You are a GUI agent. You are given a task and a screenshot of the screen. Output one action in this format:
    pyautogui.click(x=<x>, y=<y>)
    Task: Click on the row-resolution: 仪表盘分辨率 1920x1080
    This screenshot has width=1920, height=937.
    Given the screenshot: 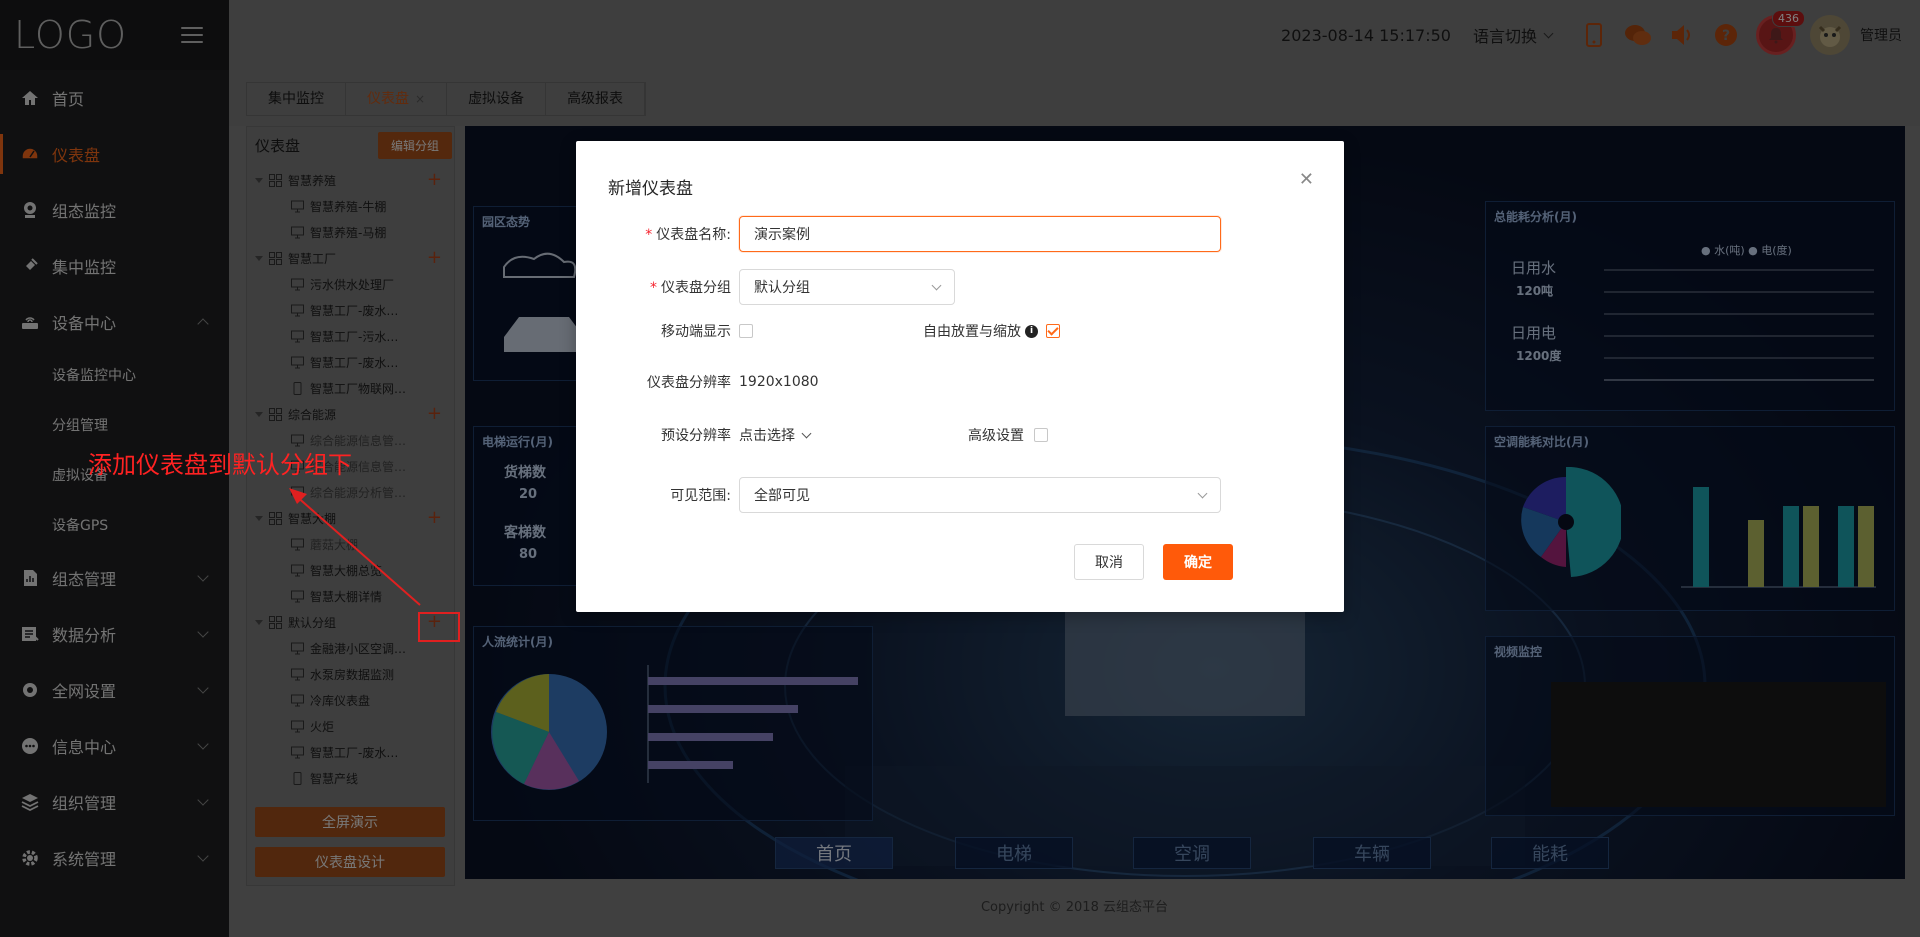 What is the action you would take?
    pyautogui.click(x=697, y=382)
    